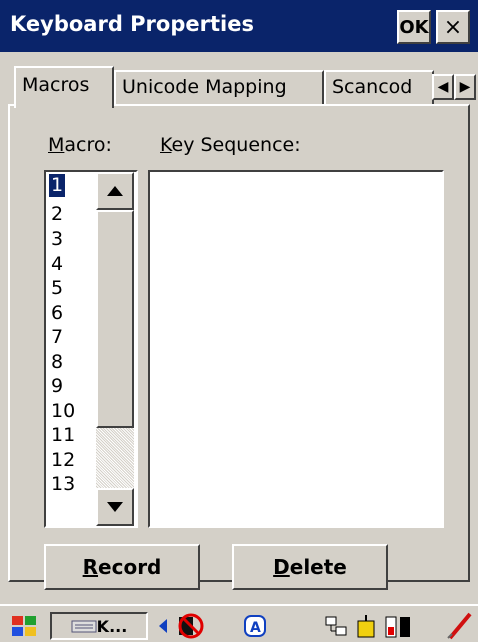  What do you see at coordinates (57, 185) in the screenshot?
I see `macro-item: 1` at bounding box center [57, 185].